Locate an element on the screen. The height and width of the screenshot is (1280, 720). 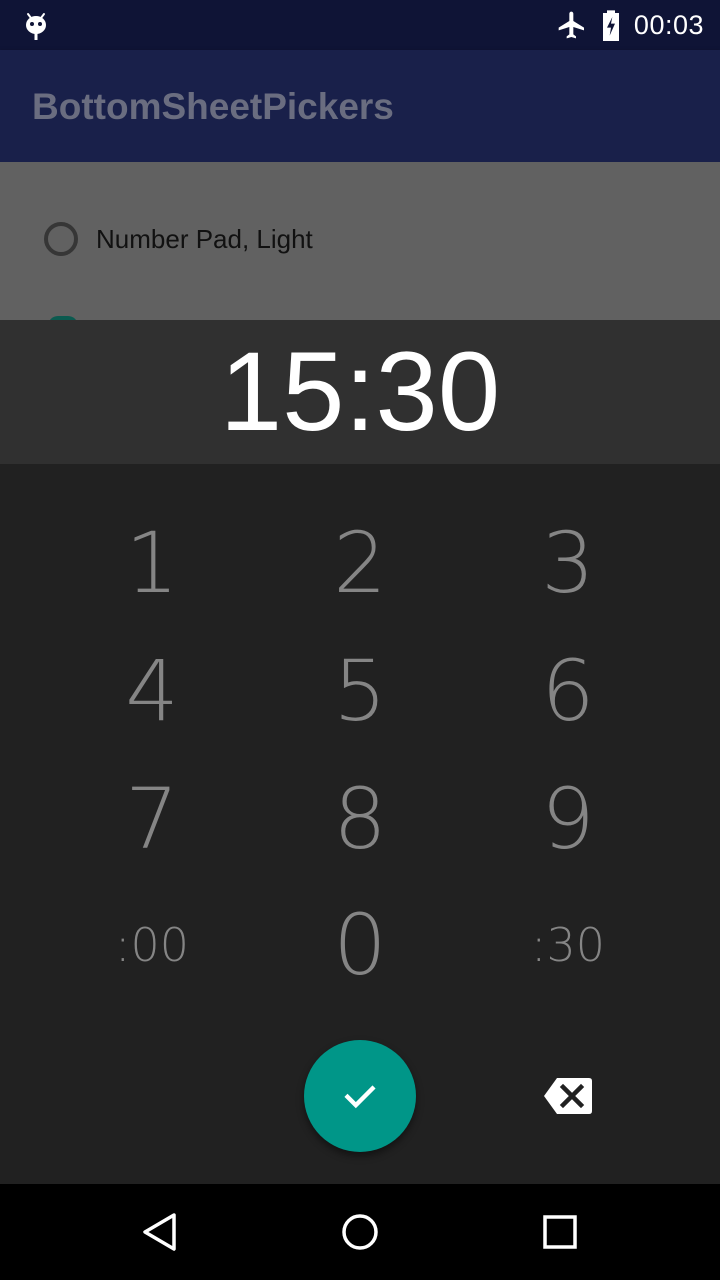
recents-icon is located at coordinates (560, 1232).